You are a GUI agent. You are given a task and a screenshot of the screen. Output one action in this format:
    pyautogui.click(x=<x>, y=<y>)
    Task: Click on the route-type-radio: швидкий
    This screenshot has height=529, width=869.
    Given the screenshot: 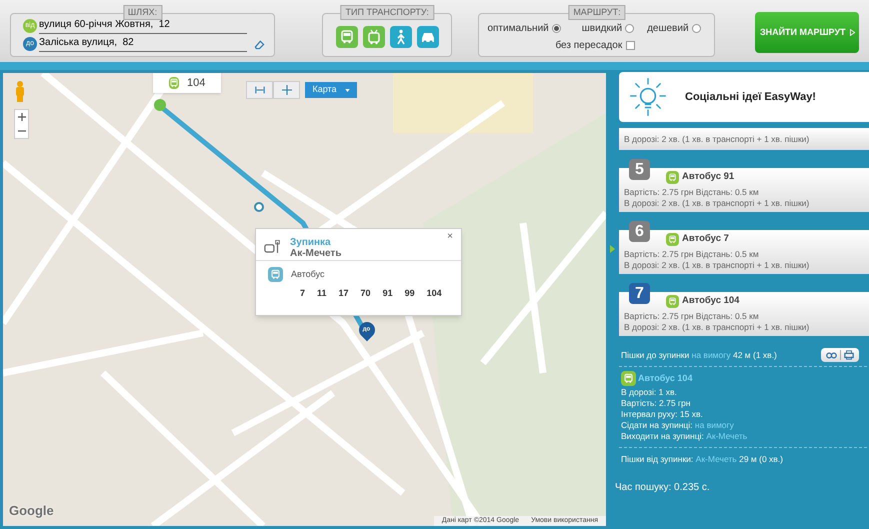 What is the action you would take?
    pyautogui.click(x=608, y=28)
    